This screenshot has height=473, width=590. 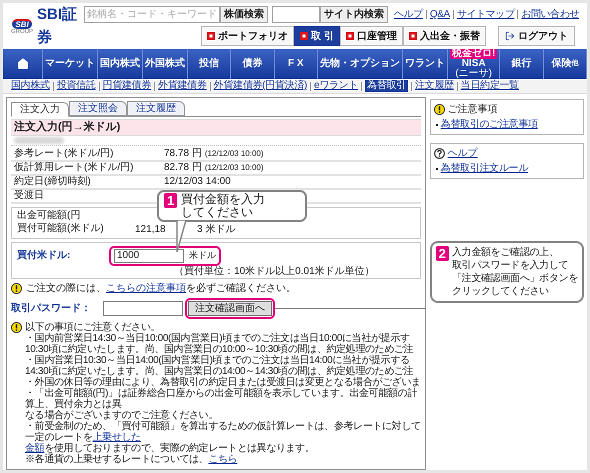 I want to click on subnav-link: eワラント, so click(x=336, y=86).